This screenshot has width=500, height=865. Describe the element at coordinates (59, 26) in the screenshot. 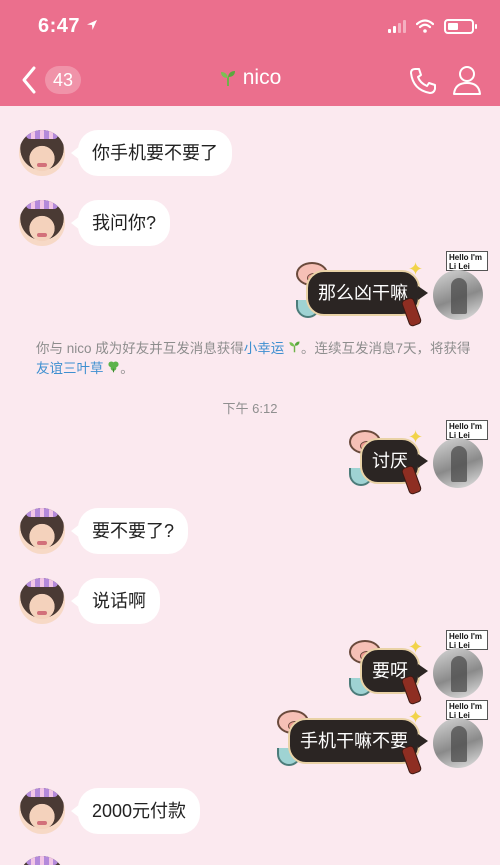

I see `status-time: 6:47` at that location.